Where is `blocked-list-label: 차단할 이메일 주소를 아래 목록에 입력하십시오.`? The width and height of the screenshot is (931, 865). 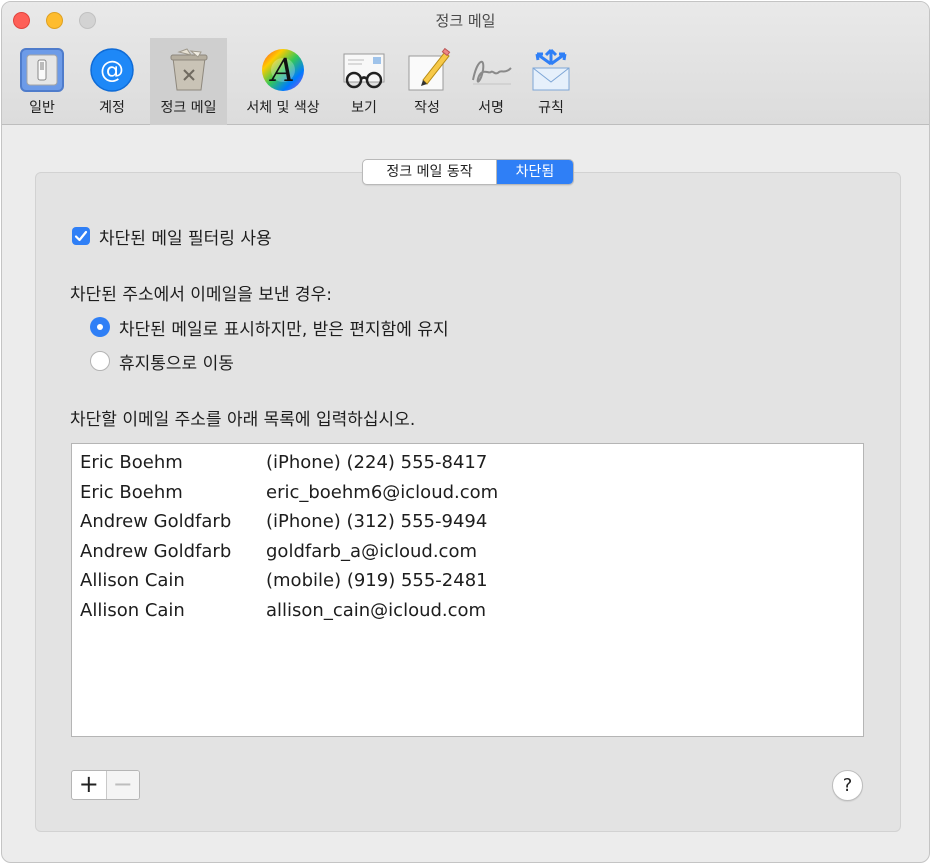
blocked-list-label: 차단할 이메일 주소를 아래 목록에 입력하십시오. is located at coordinates (243, 420).